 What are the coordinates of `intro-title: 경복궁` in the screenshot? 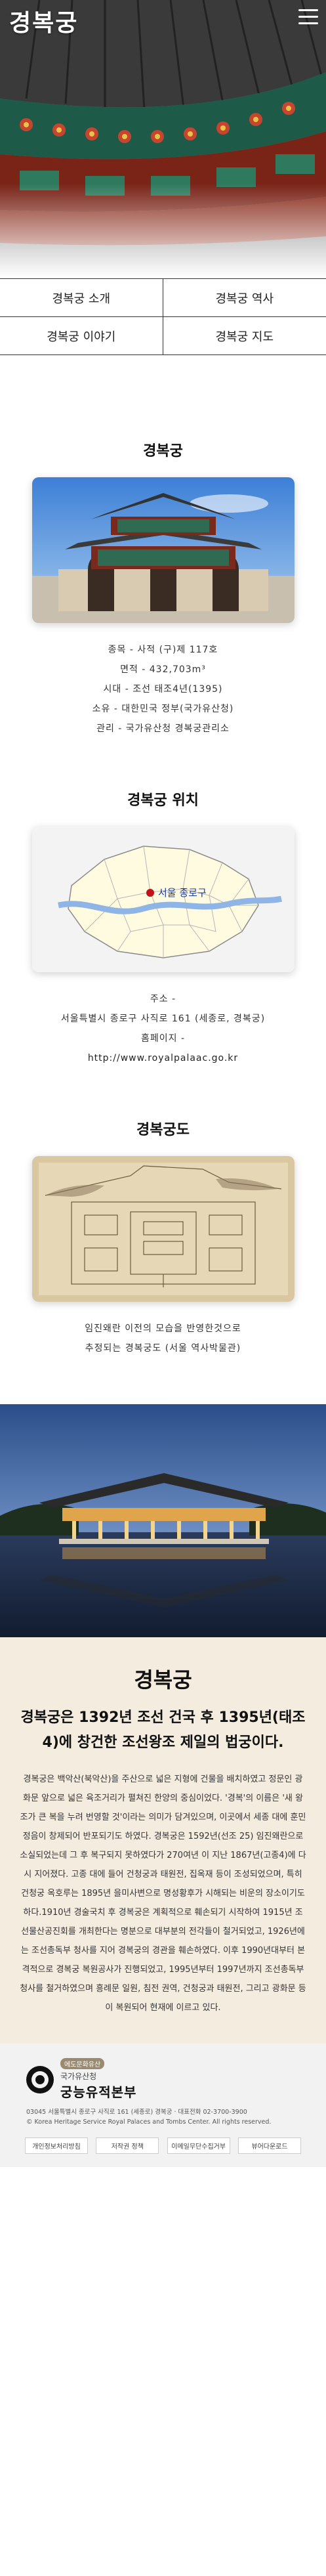 It's located at (163, 451).